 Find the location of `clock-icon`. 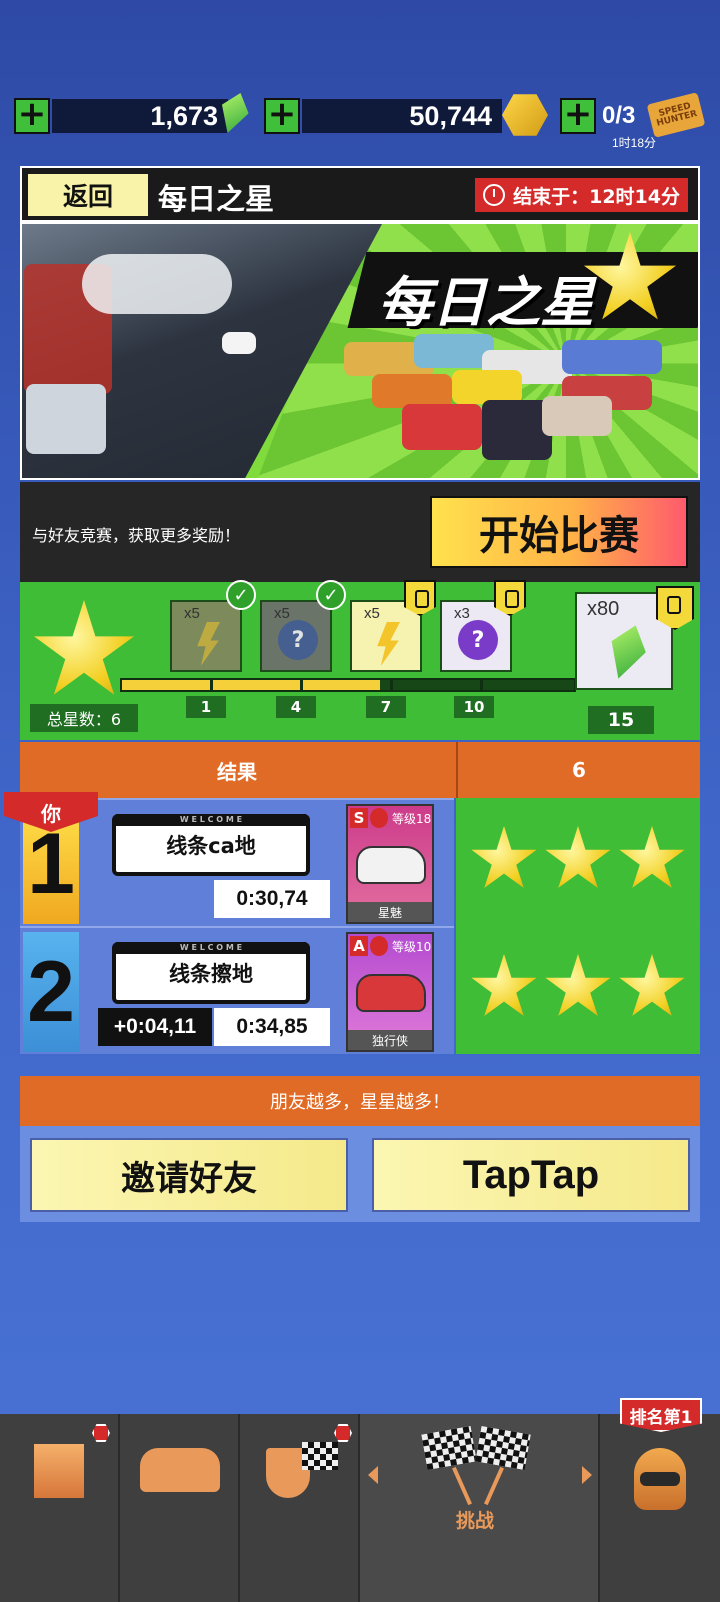

clock-icon is located at coordinates (494, 195).